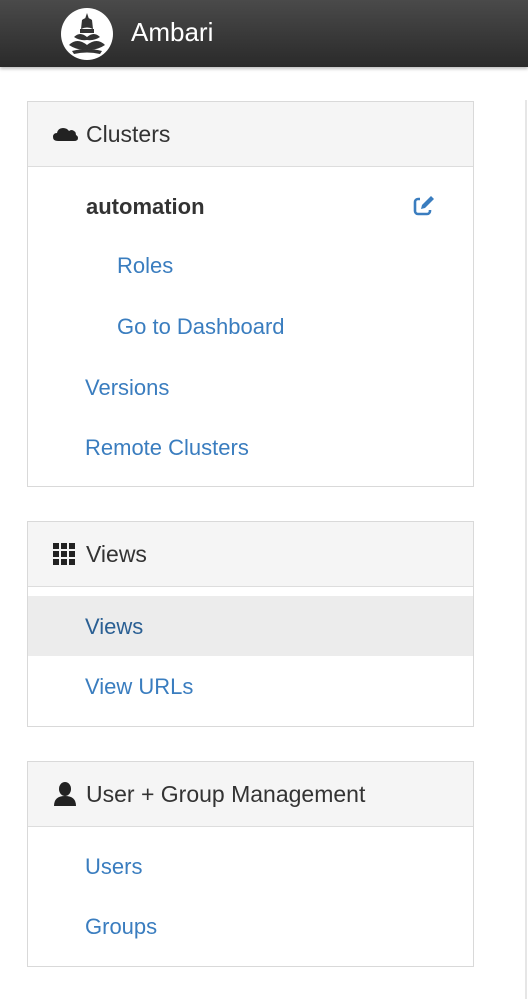  I want to click on groups-link: Groups, so click(121, 927).